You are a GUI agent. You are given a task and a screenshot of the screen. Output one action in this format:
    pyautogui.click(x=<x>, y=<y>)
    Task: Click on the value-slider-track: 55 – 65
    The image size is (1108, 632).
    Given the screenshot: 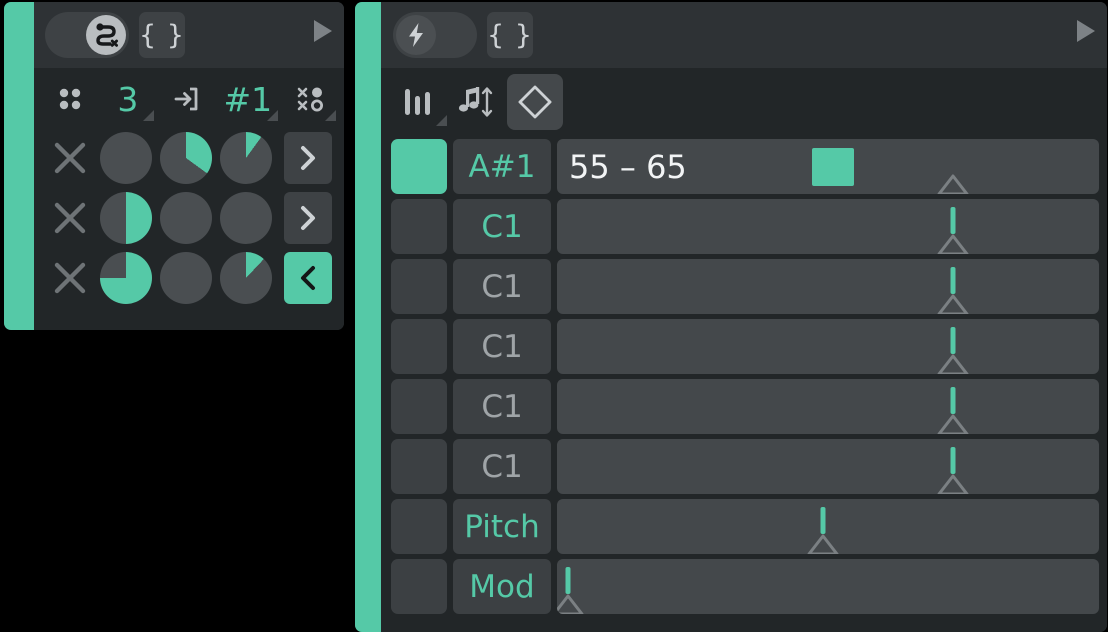 What is the action you would take?
    pyautogui.click(x=828, y=166)
    